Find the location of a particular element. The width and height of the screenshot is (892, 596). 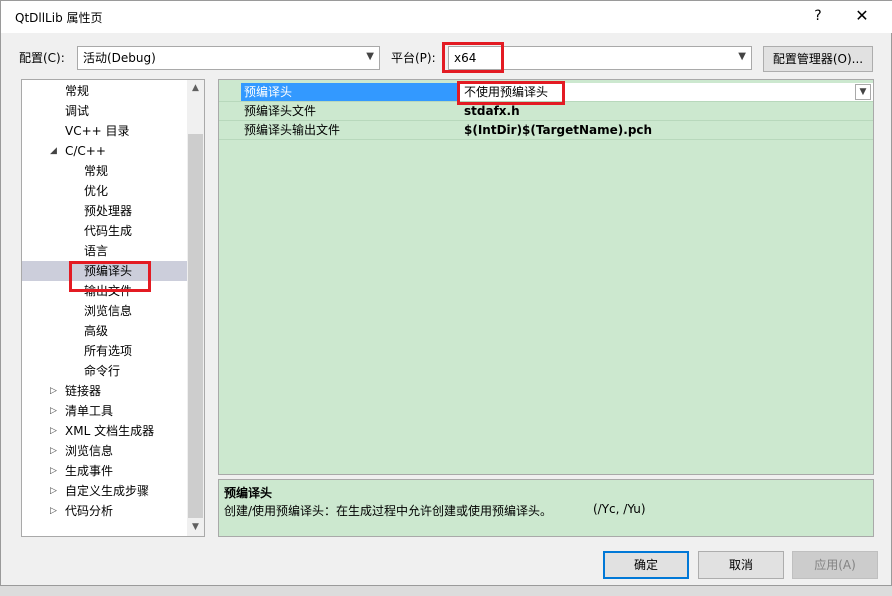

tree-item-label: 语言 is located at coordinates (96, 251).